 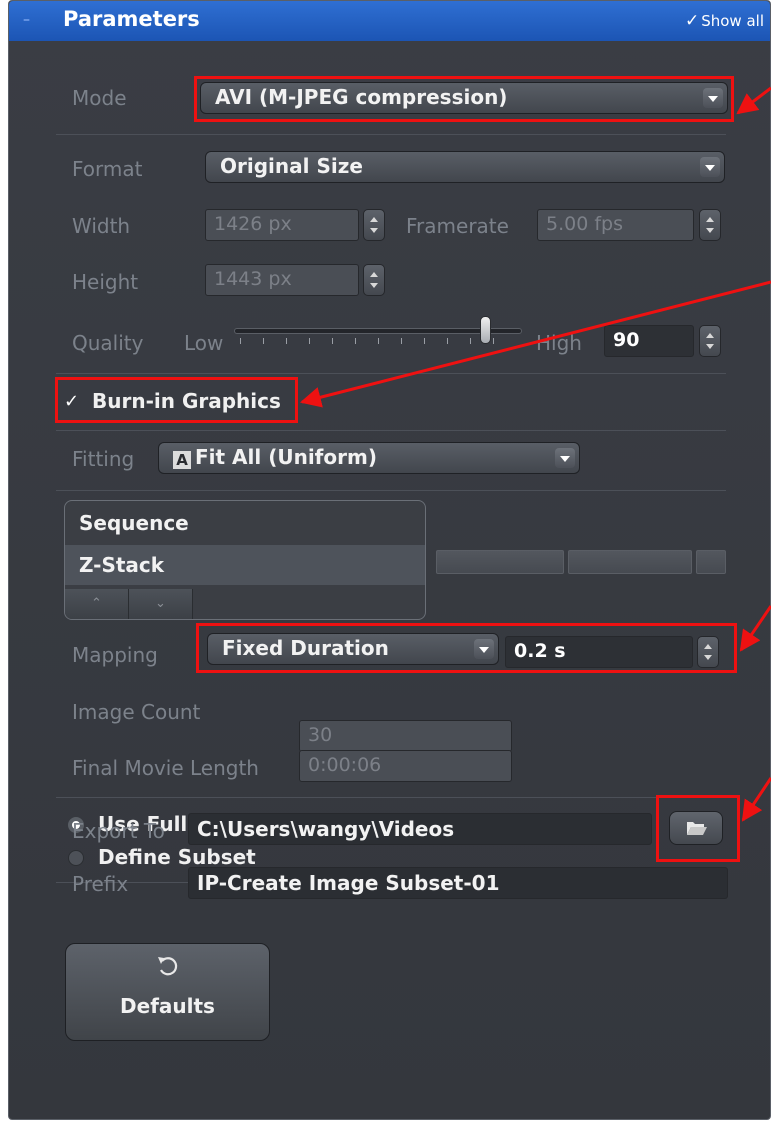 What do you see at coordinates (420, 829) in the screenshot?
I see `export-path-input: C:\Users\wangy\Videos` at bounding box center [420, 829].